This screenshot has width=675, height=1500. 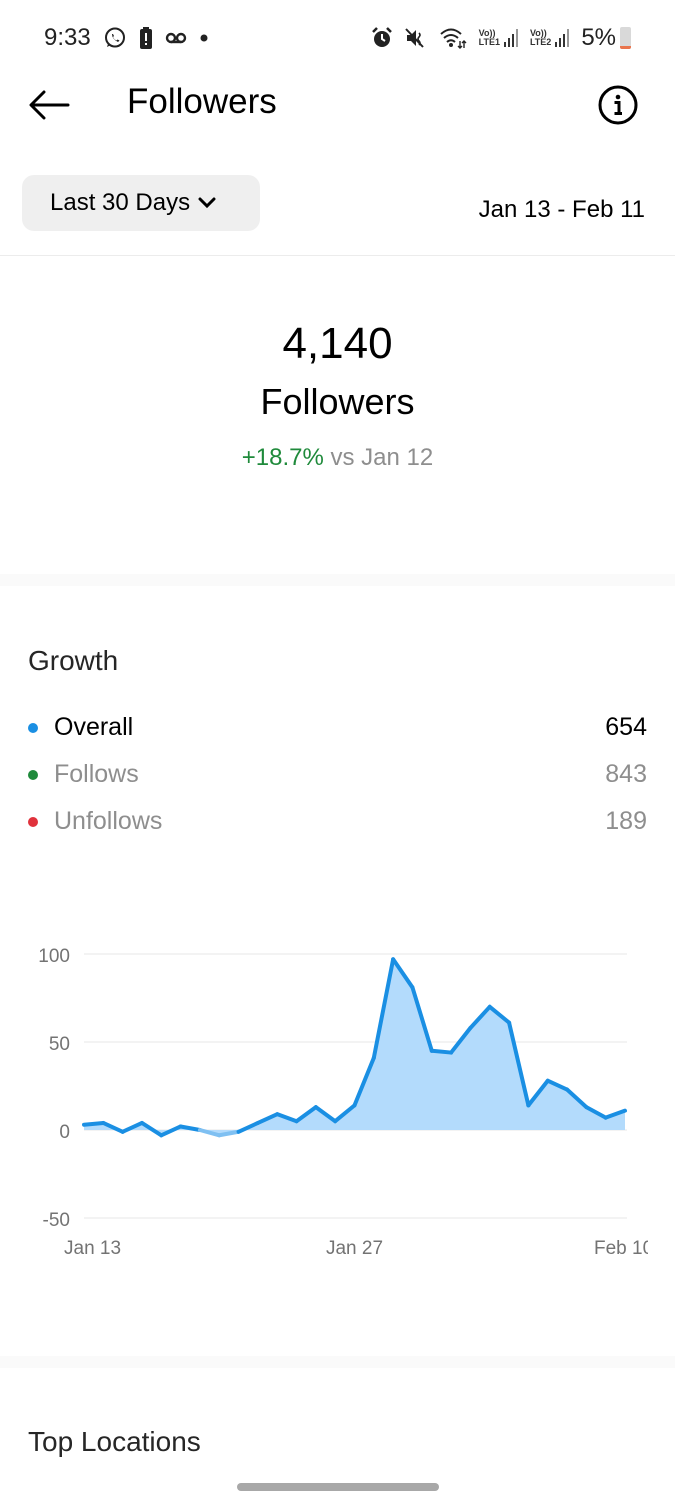 I want to click on home-indicator, so click(x=338, y=1487).